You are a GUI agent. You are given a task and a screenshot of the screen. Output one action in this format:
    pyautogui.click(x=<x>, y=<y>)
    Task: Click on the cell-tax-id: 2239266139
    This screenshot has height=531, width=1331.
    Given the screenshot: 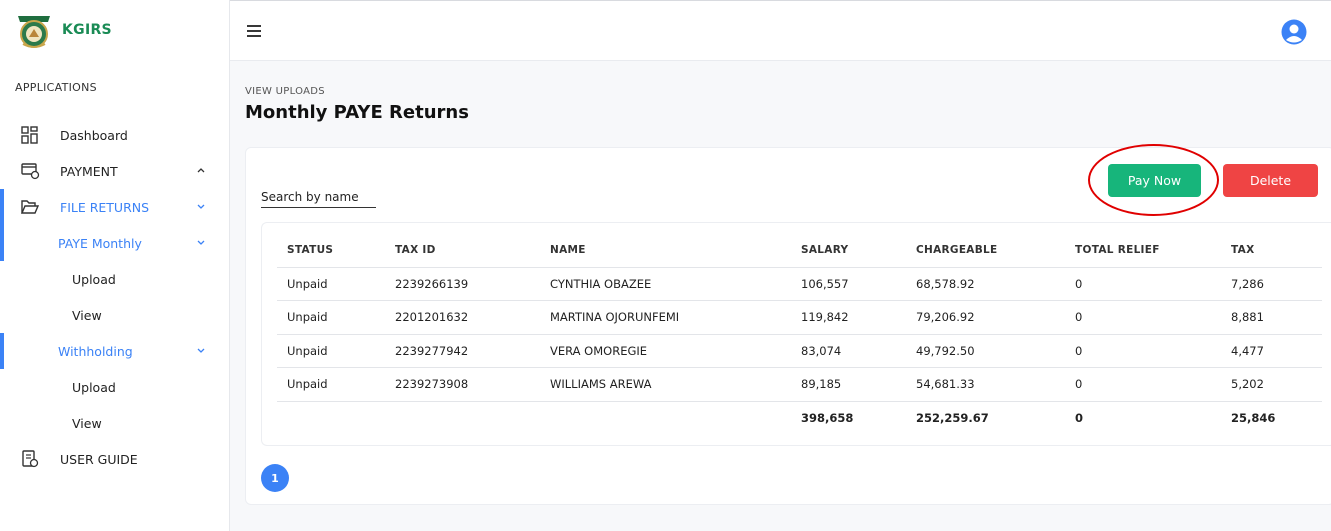 What is the action you would take?
    pyautogui.click(x=462, y=284)
    